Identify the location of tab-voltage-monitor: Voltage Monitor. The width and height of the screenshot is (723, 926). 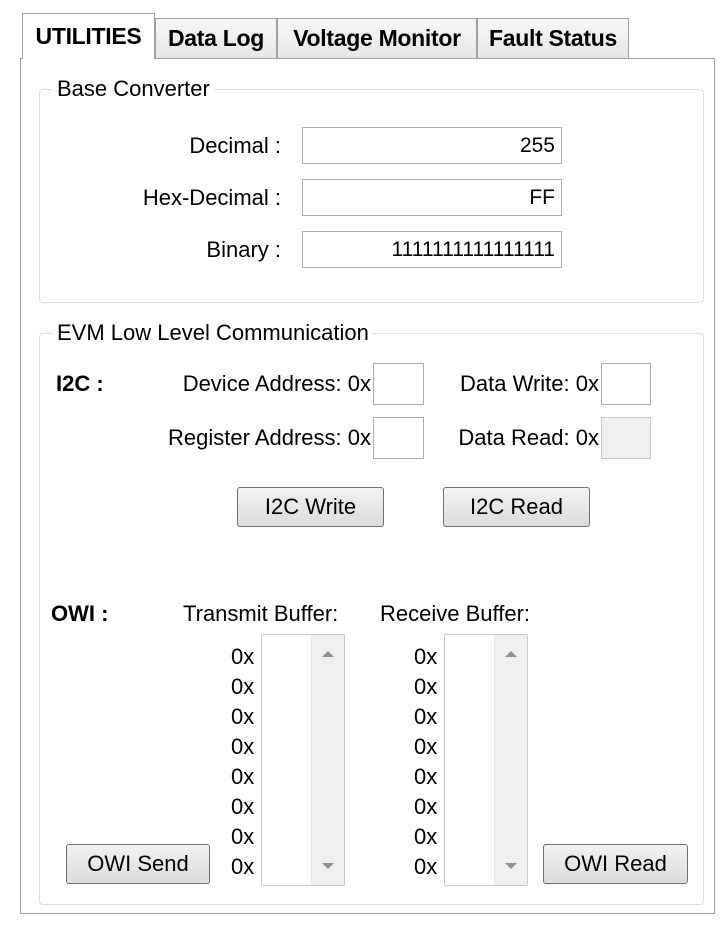
(377, 38).